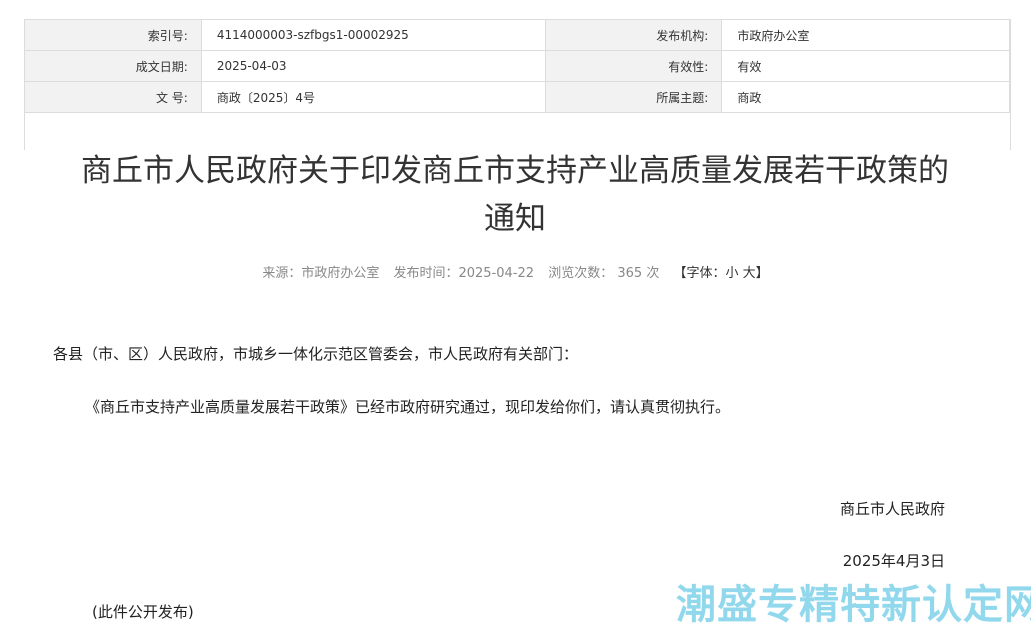  What do you see at coordinates (893, 561) in the screenshot?
I see `signing-date: 2025年4月3日` at bounding box center [893, 561].